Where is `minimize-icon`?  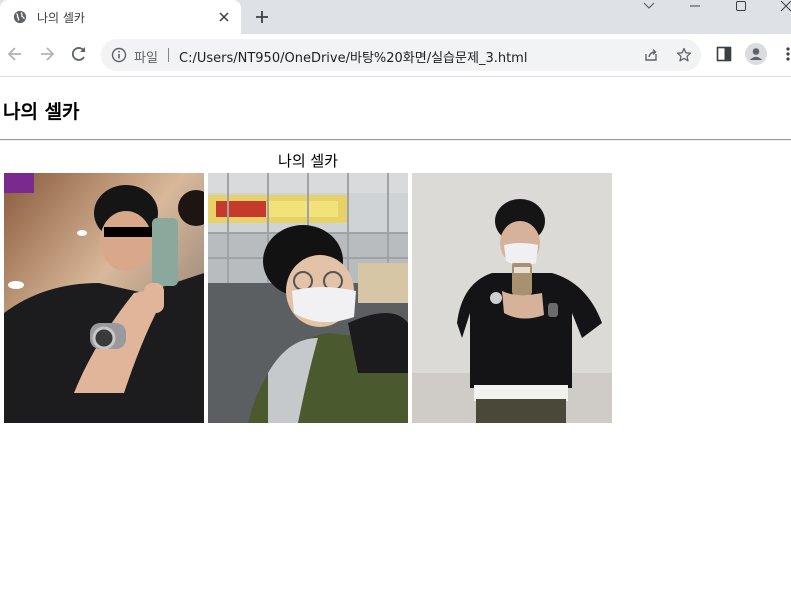
minimize-icon is located at coordinates (695, 6).